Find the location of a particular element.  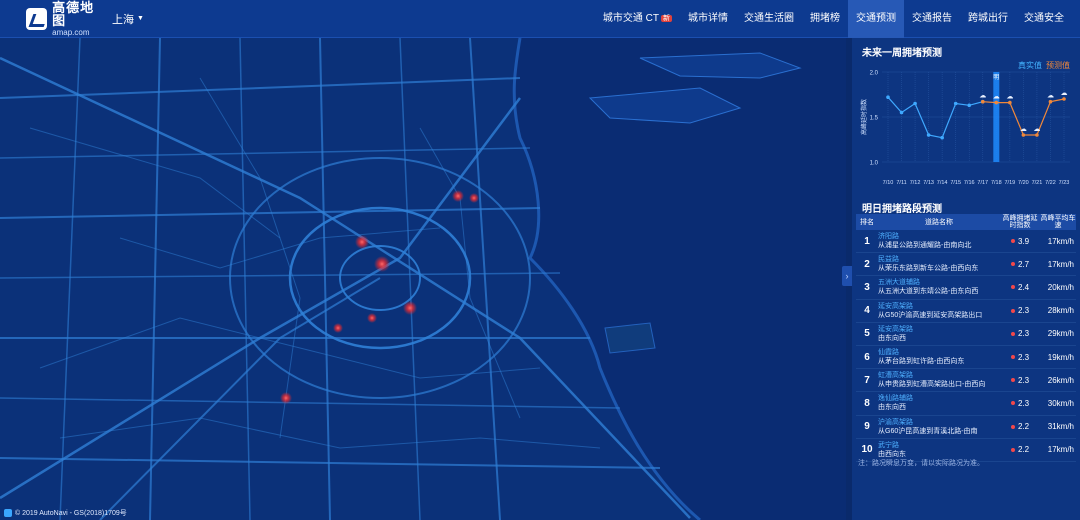

x-tick-label: 7/21 is located at coordinates (1037, 183).